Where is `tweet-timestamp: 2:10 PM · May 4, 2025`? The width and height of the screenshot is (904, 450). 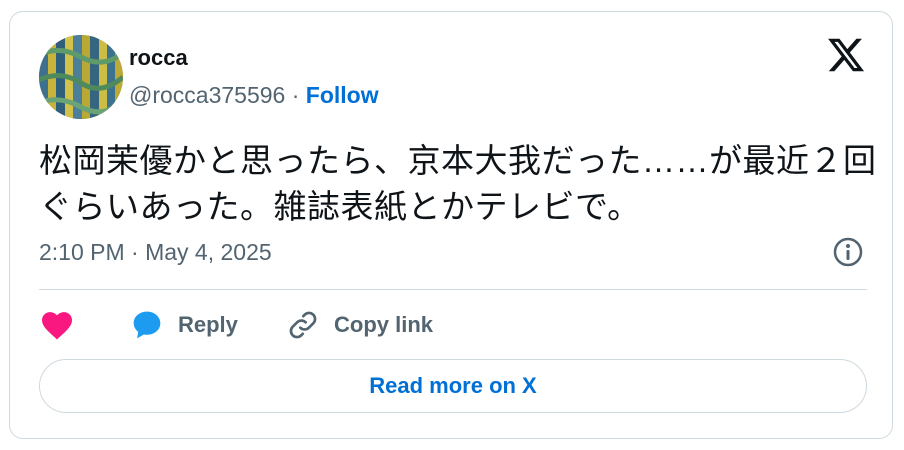 tweet-timestamp: 2:10 PM · May 4, 2025 is located at coordinates (155, 252).